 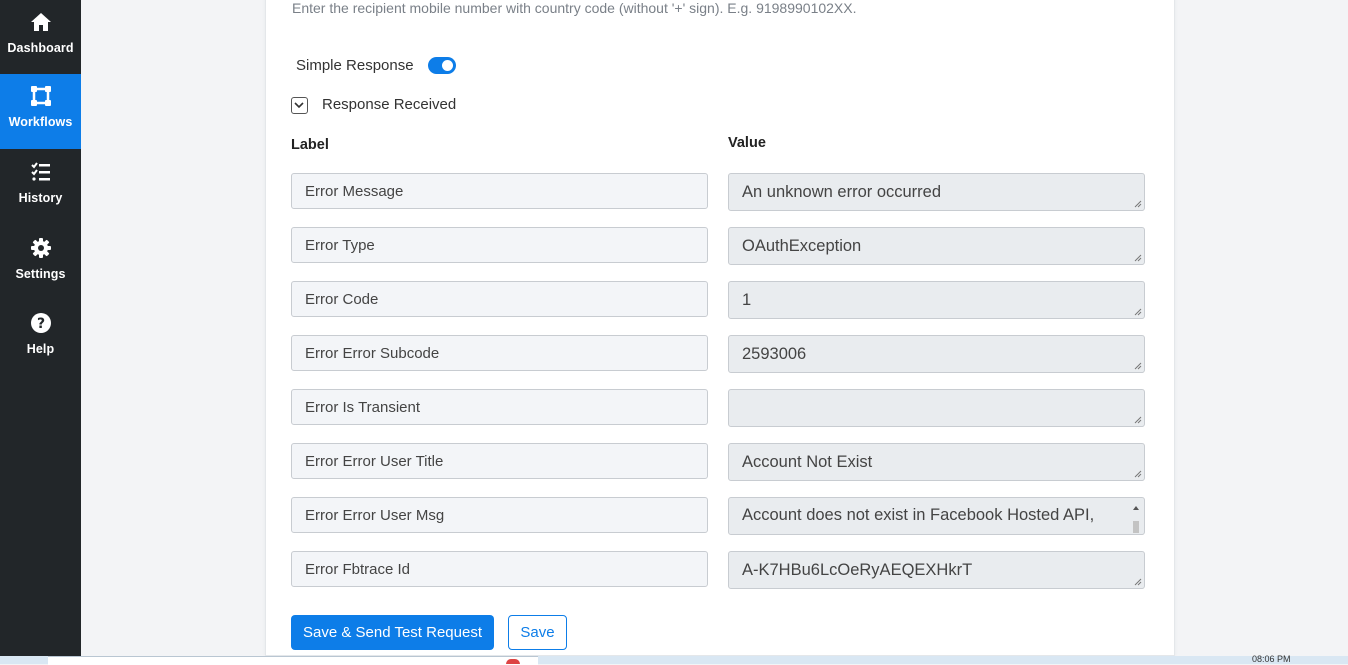 What do you see at coordinates (936, 354) in the screenshot?
I see `value-textarea: 2593006` at bounding box center [936, 354].